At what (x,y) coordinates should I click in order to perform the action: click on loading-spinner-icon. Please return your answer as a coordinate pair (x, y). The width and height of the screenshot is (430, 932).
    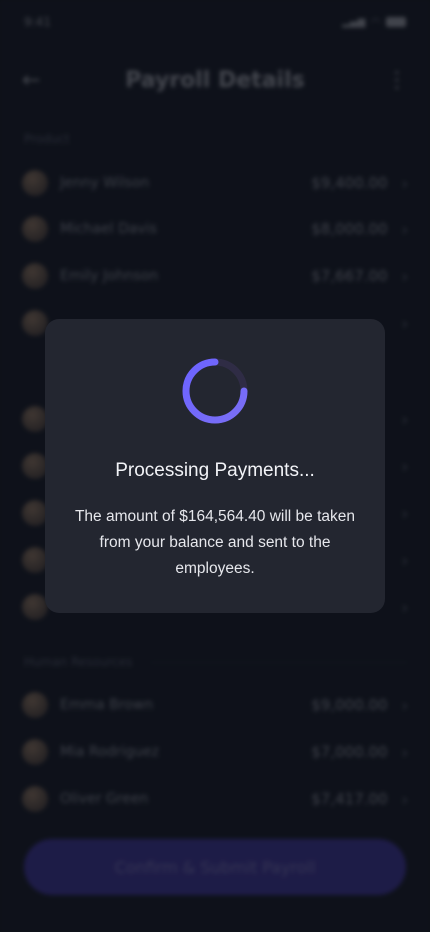
    Looking at the image, I should click on (215, 391).